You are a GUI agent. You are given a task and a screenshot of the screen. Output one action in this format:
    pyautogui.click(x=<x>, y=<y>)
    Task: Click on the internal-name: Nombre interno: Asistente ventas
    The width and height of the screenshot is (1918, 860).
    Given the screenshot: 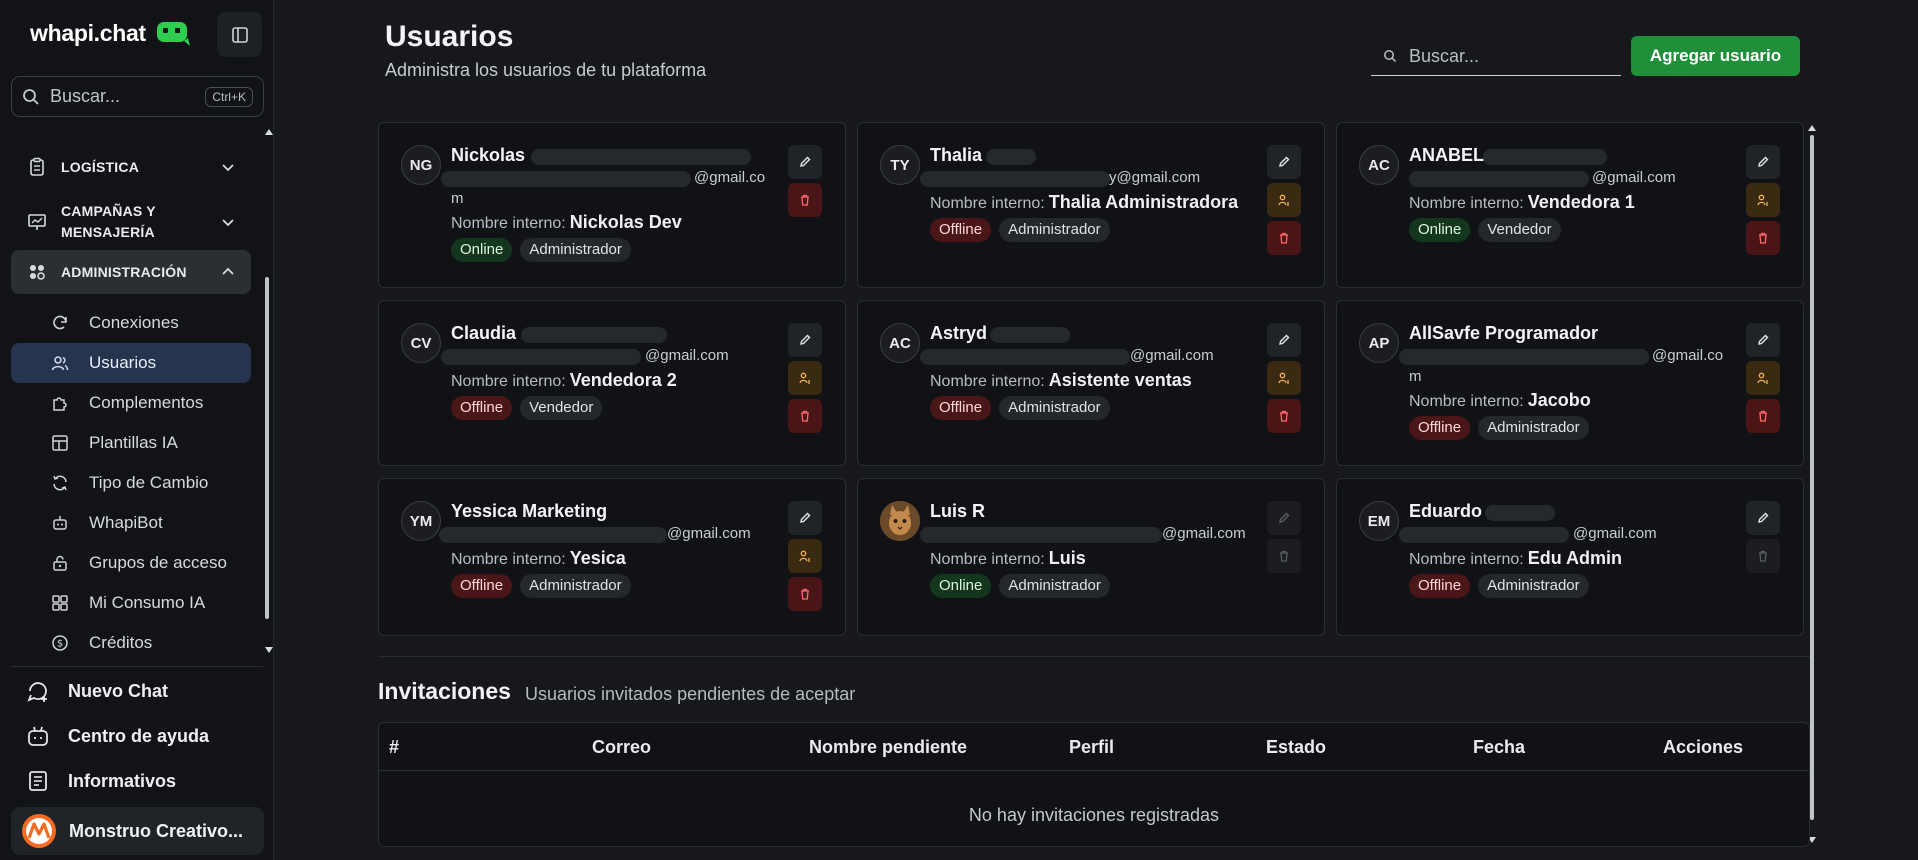 What is the action you would take?
    pyautogui.click(x=1061, y=380)
    